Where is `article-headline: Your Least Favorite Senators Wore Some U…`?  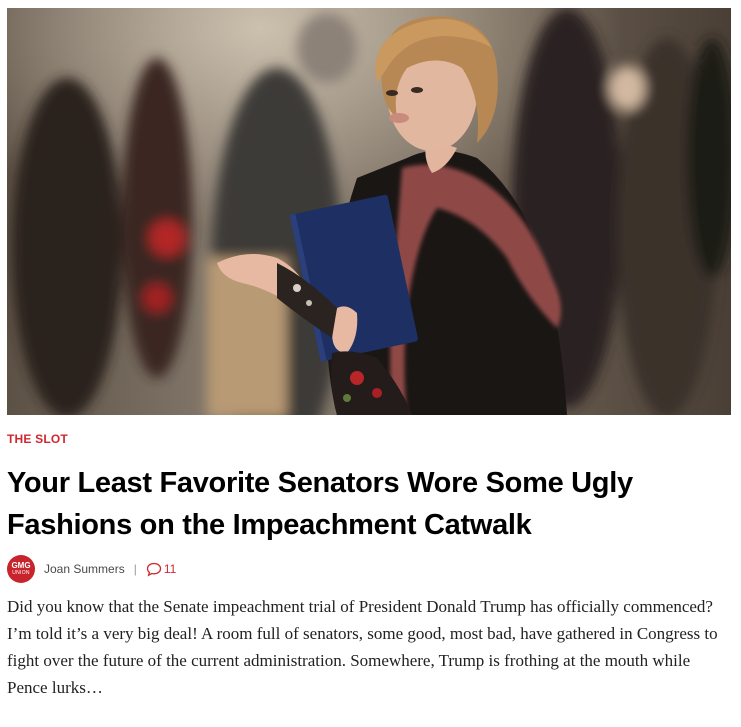 article-headline: Your Least Favorite Senators Wore Some U… is located at coordinates (369, 504).